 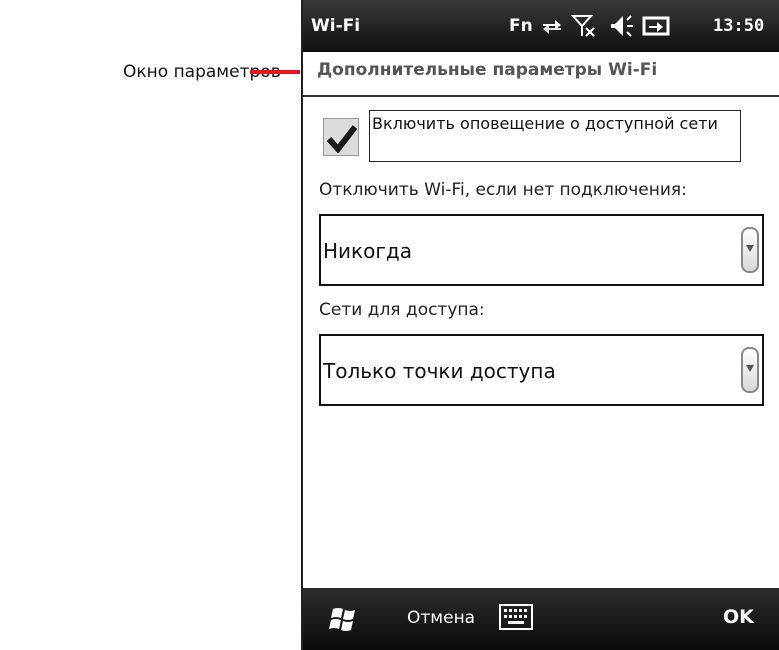 What do you see at coordinates (336, 26) in the screenshot?
I see `status-bar-title: Wi-Fi` at bounding box center [336, 26].